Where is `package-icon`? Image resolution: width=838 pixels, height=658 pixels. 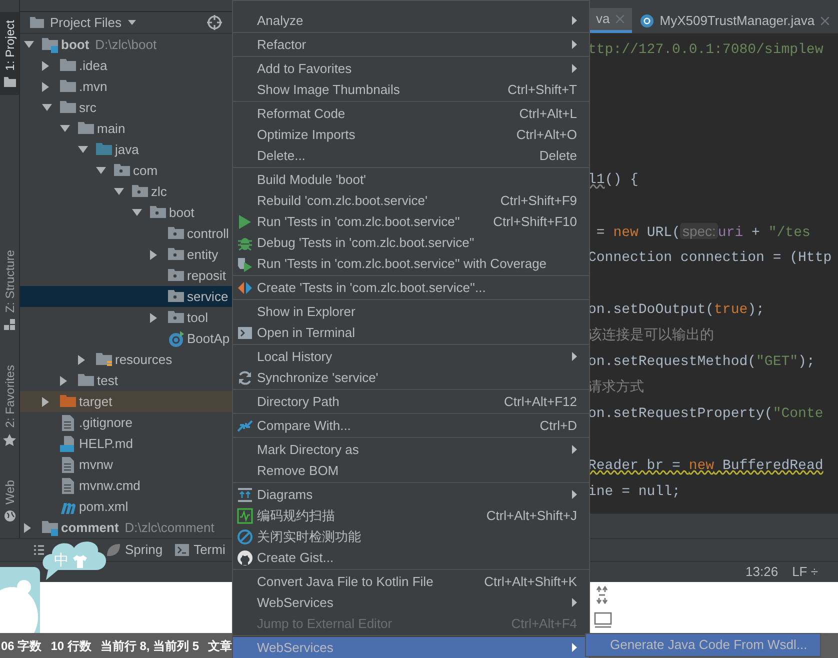
package-icon is located at coordinates (176, 234).